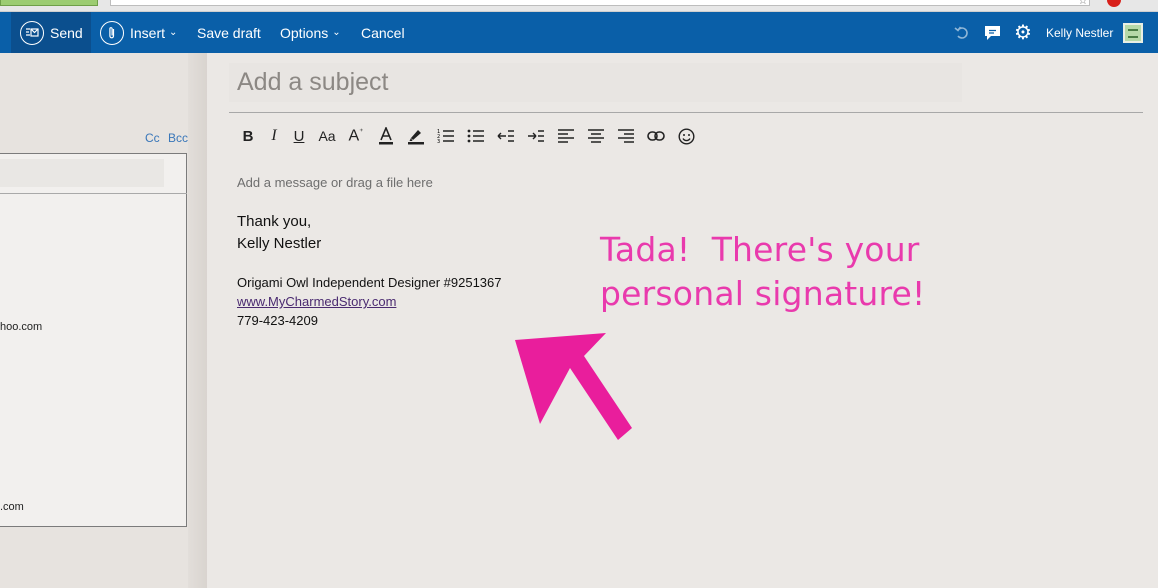  I want to click on recipient-box, so click(93, 340).